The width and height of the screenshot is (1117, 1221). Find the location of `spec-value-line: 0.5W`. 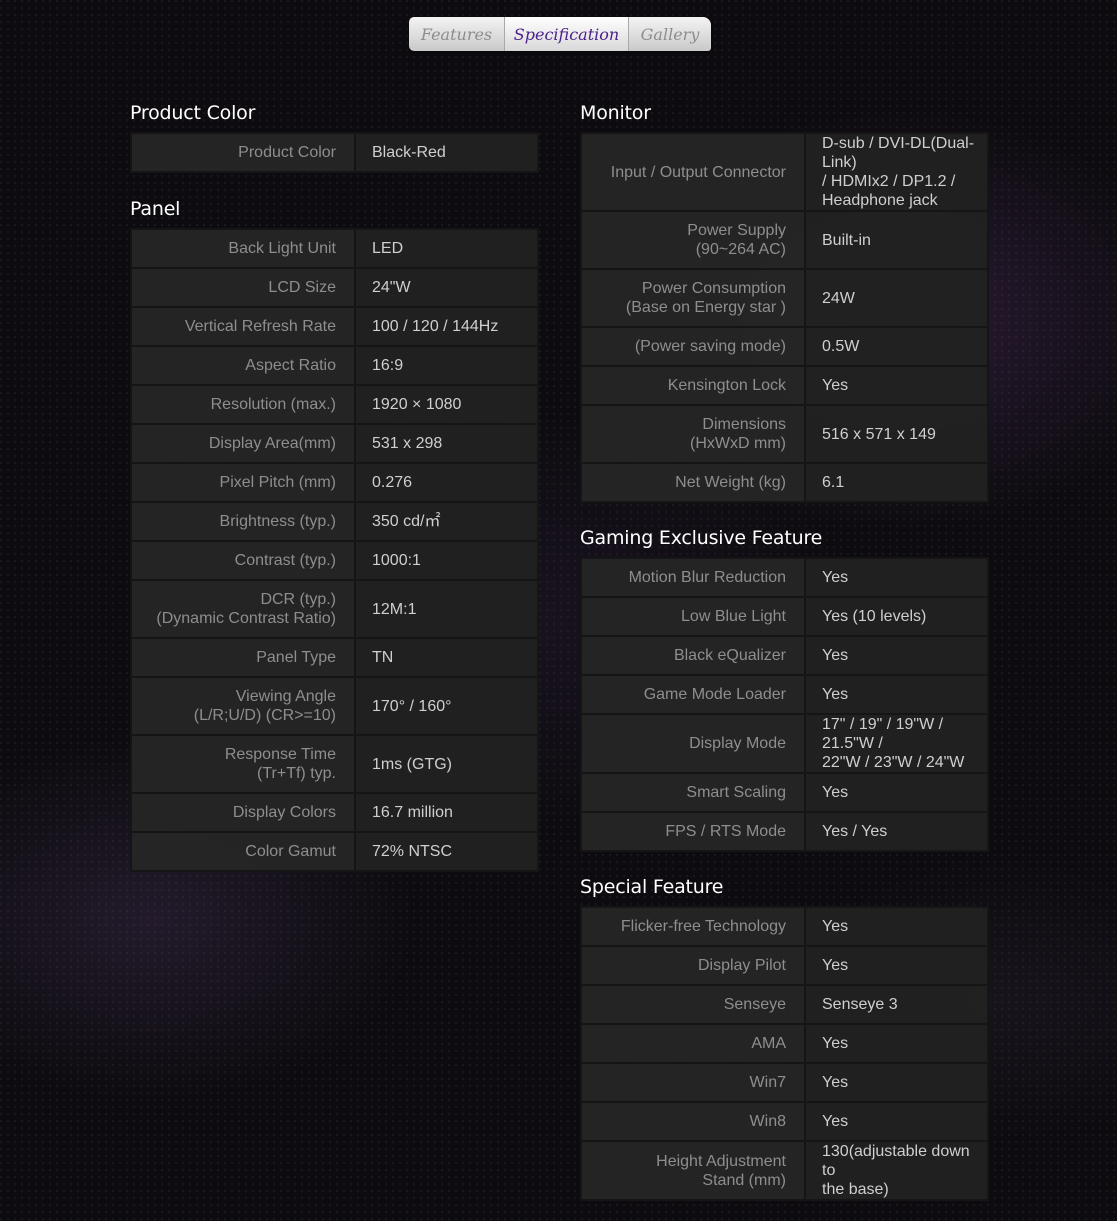

spec-value-line: 0.5W is located at coordinates (841, 346).